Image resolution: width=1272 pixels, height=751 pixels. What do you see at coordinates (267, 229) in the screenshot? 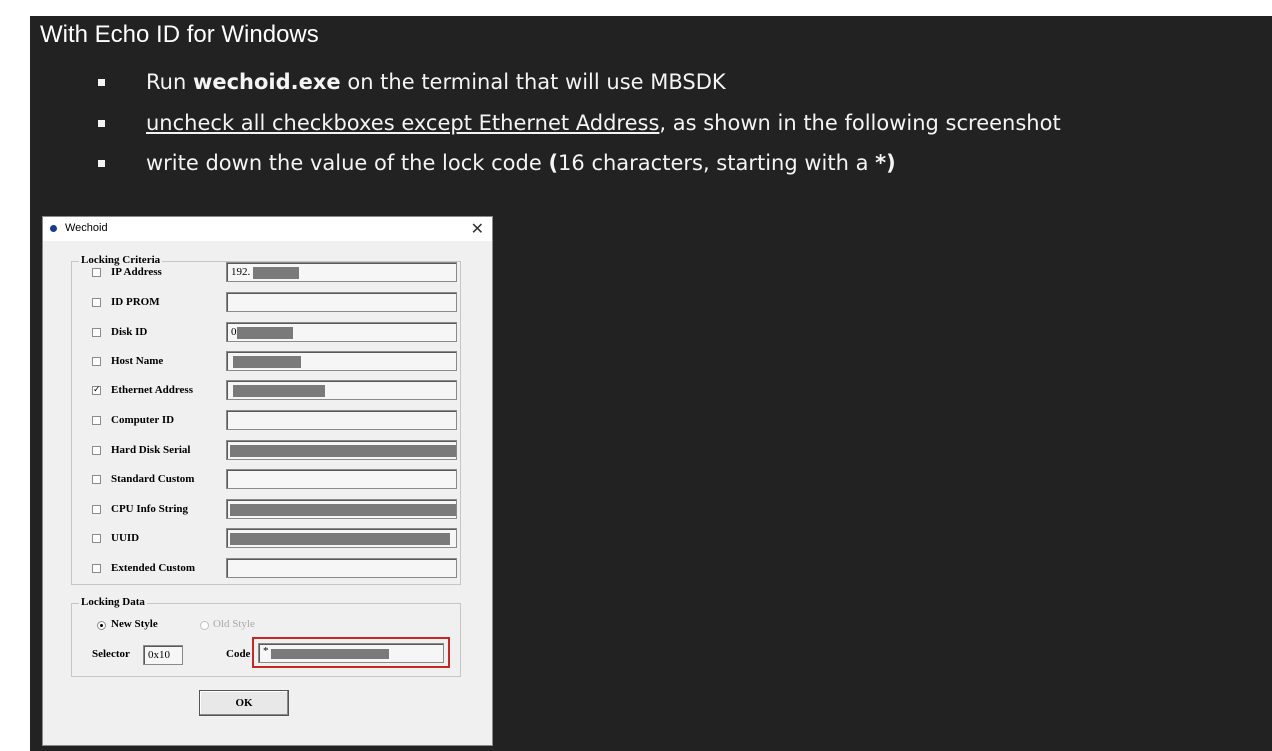
I see `dialog-titlebar: Wechoid ✕` at bounding box center [267, 229].